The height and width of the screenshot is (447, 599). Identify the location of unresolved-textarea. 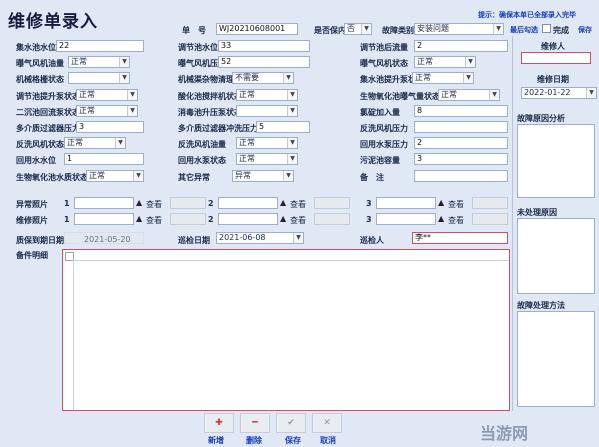
(556, 256).